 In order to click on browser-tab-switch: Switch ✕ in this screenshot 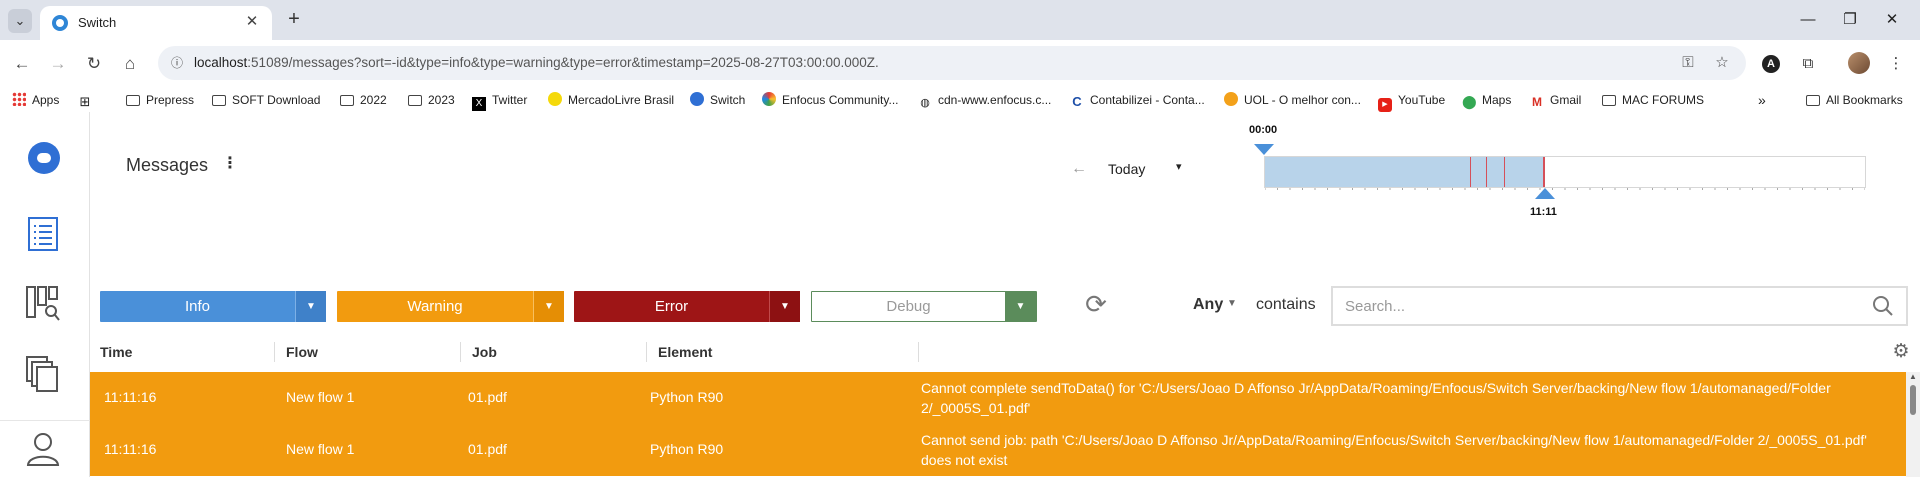, I will do `click(156, 23)`.